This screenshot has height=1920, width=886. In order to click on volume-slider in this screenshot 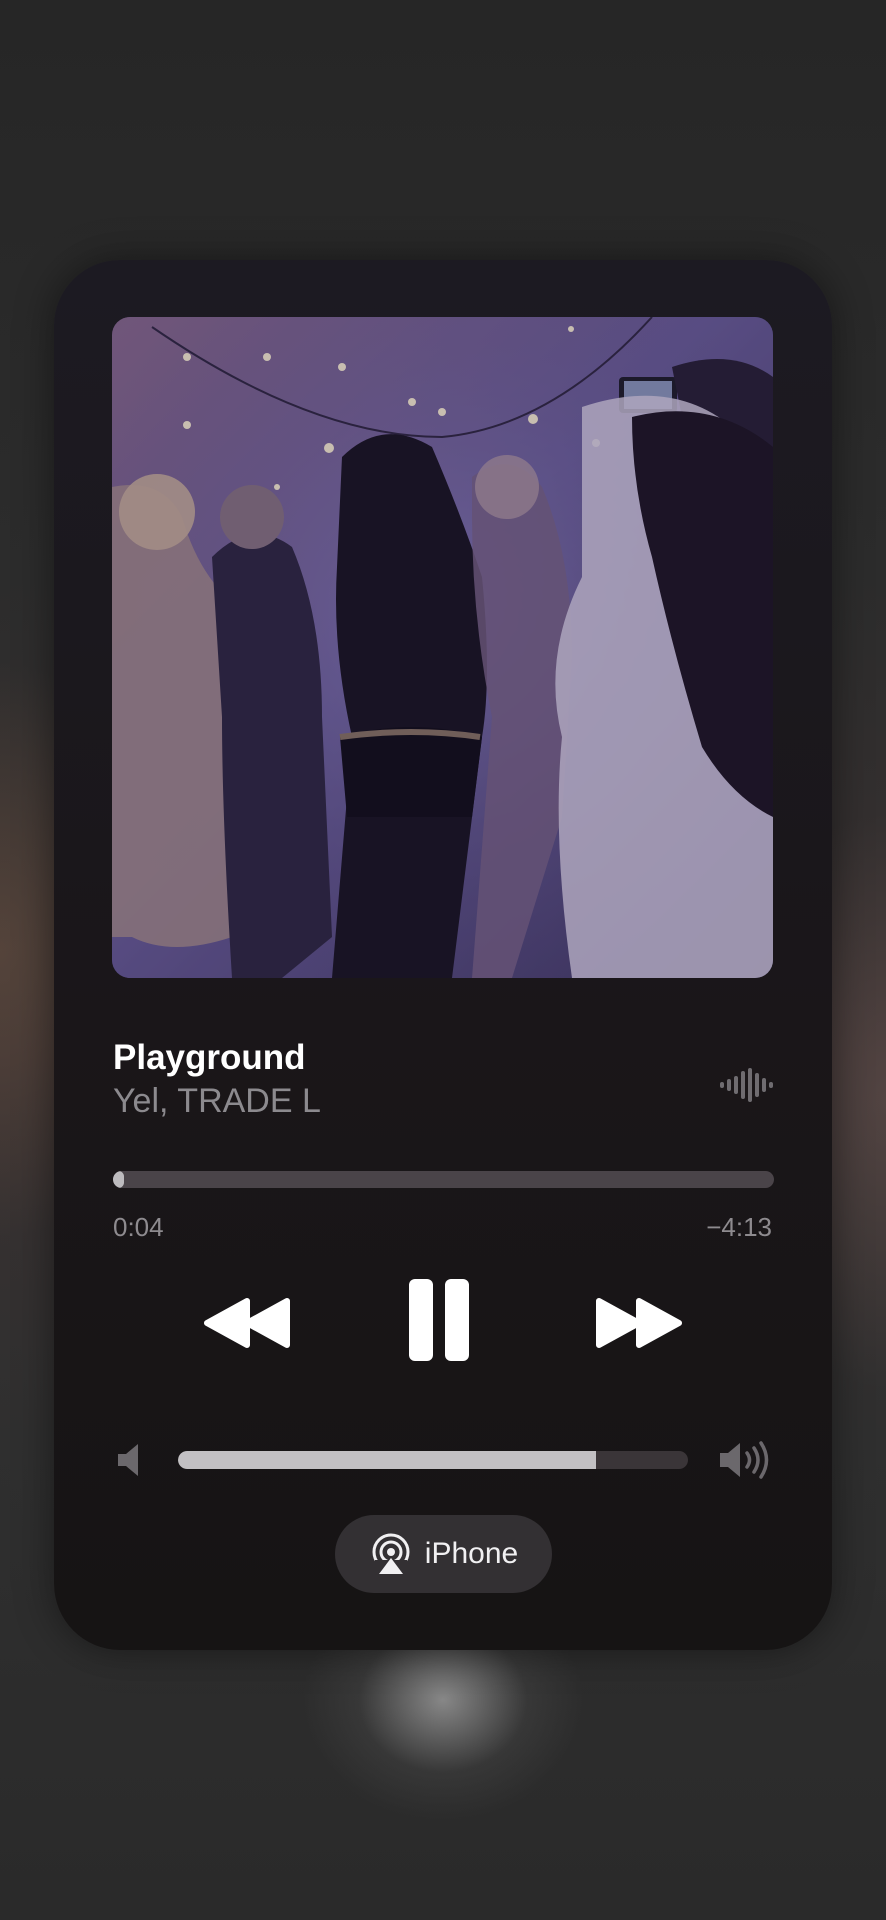, I will do `click(433, 1460)`.